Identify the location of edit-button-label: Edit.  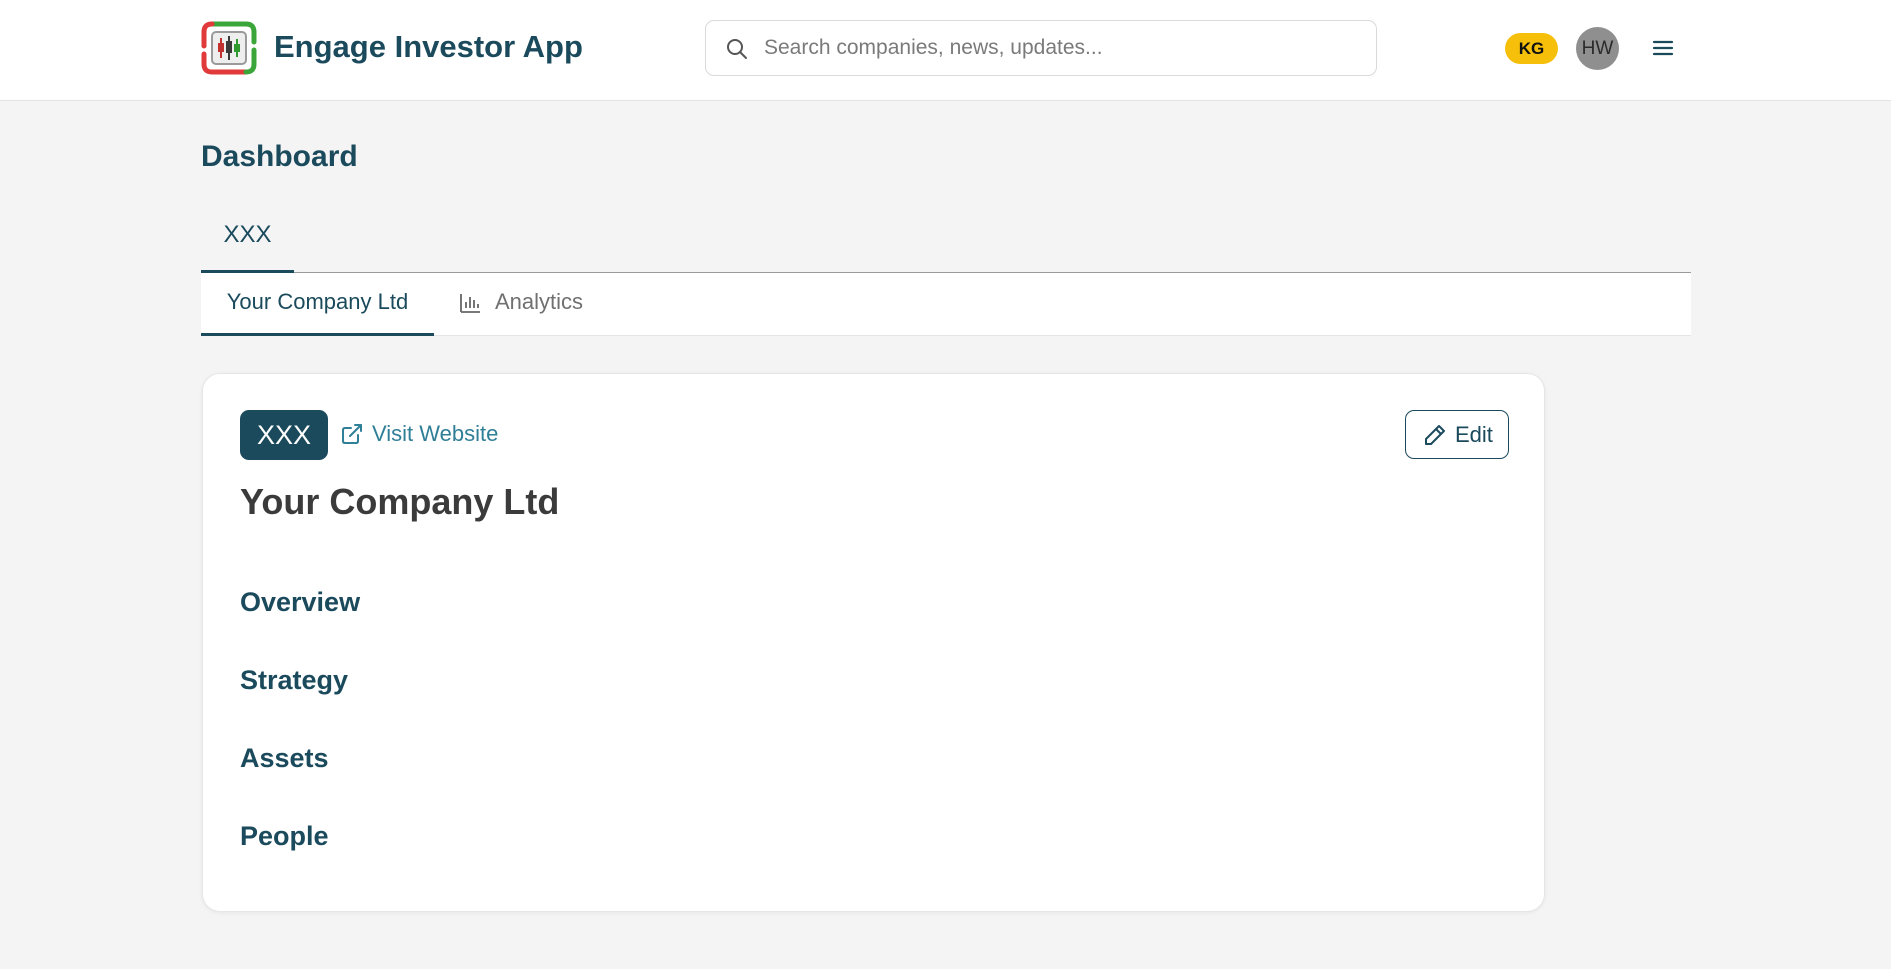
(1474, 434).